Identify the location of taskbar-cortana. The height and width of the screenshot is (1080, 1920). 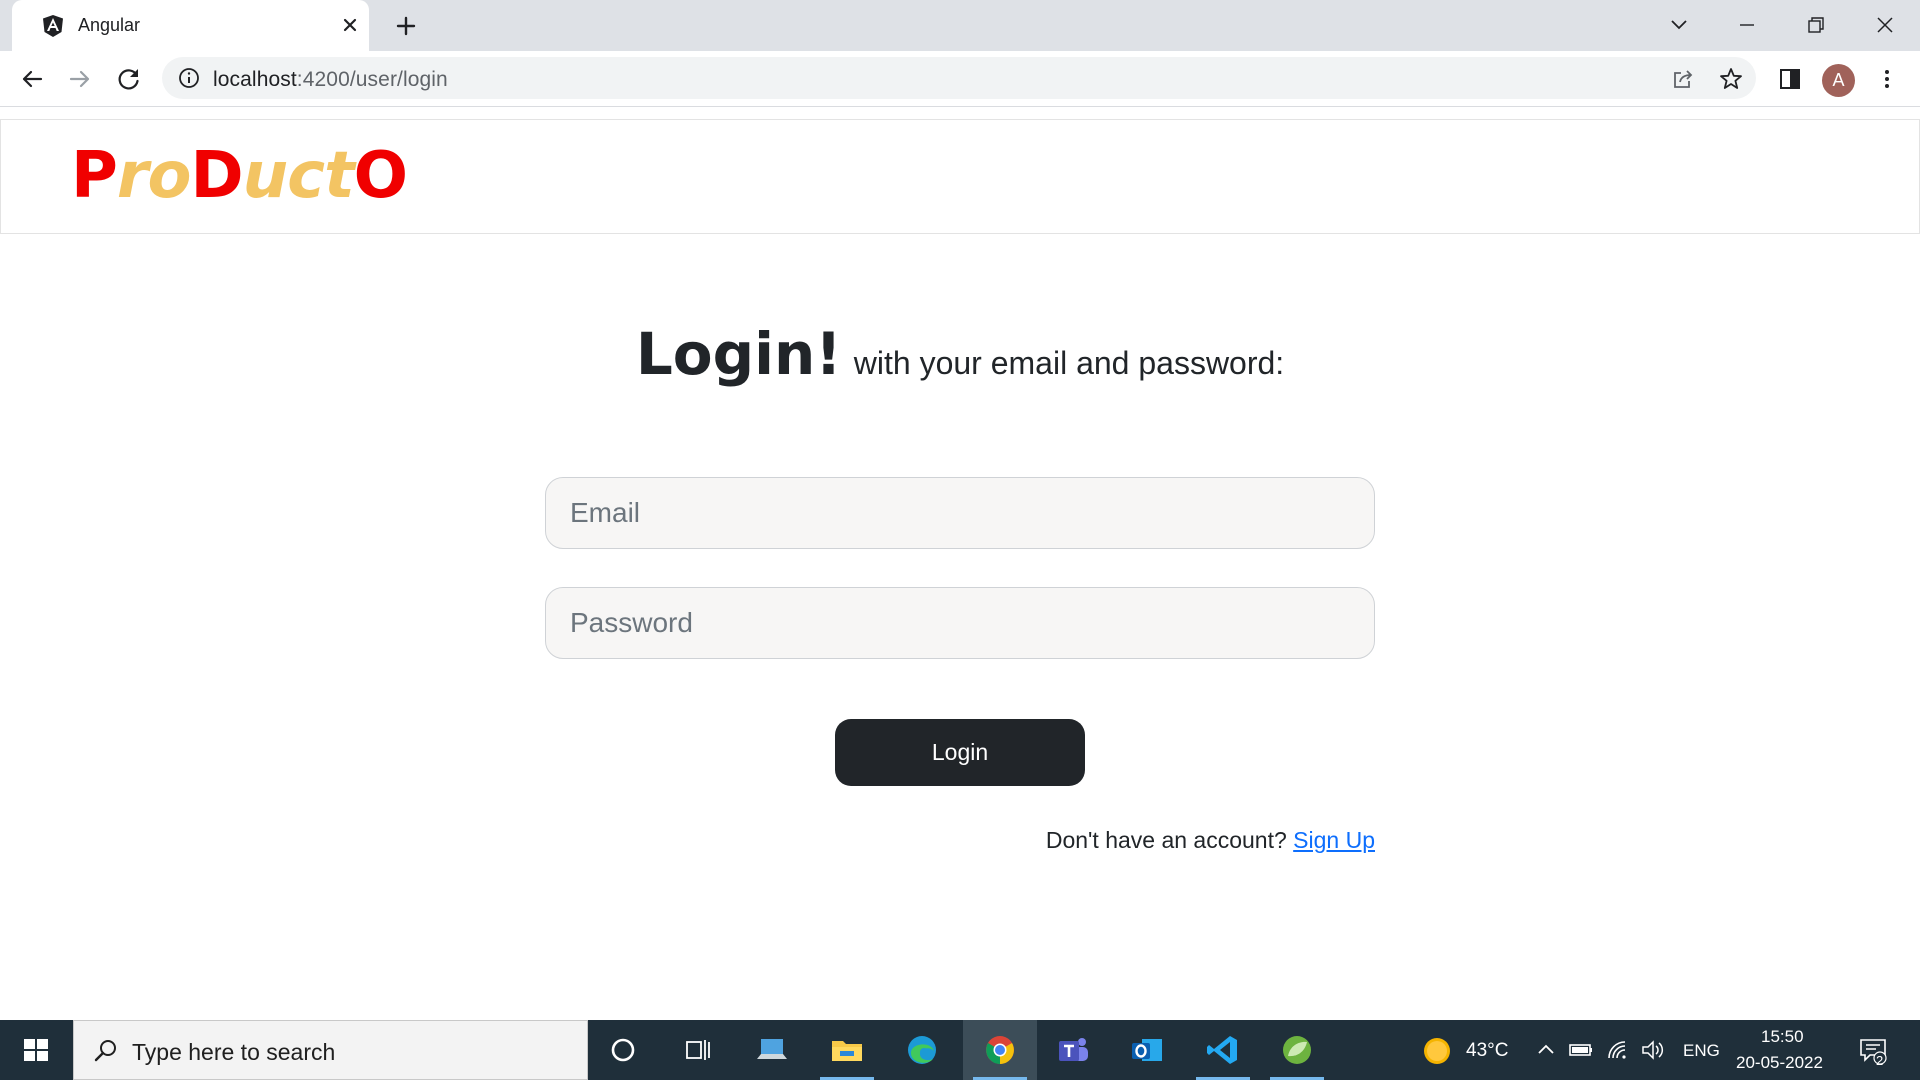
(623, 1050).